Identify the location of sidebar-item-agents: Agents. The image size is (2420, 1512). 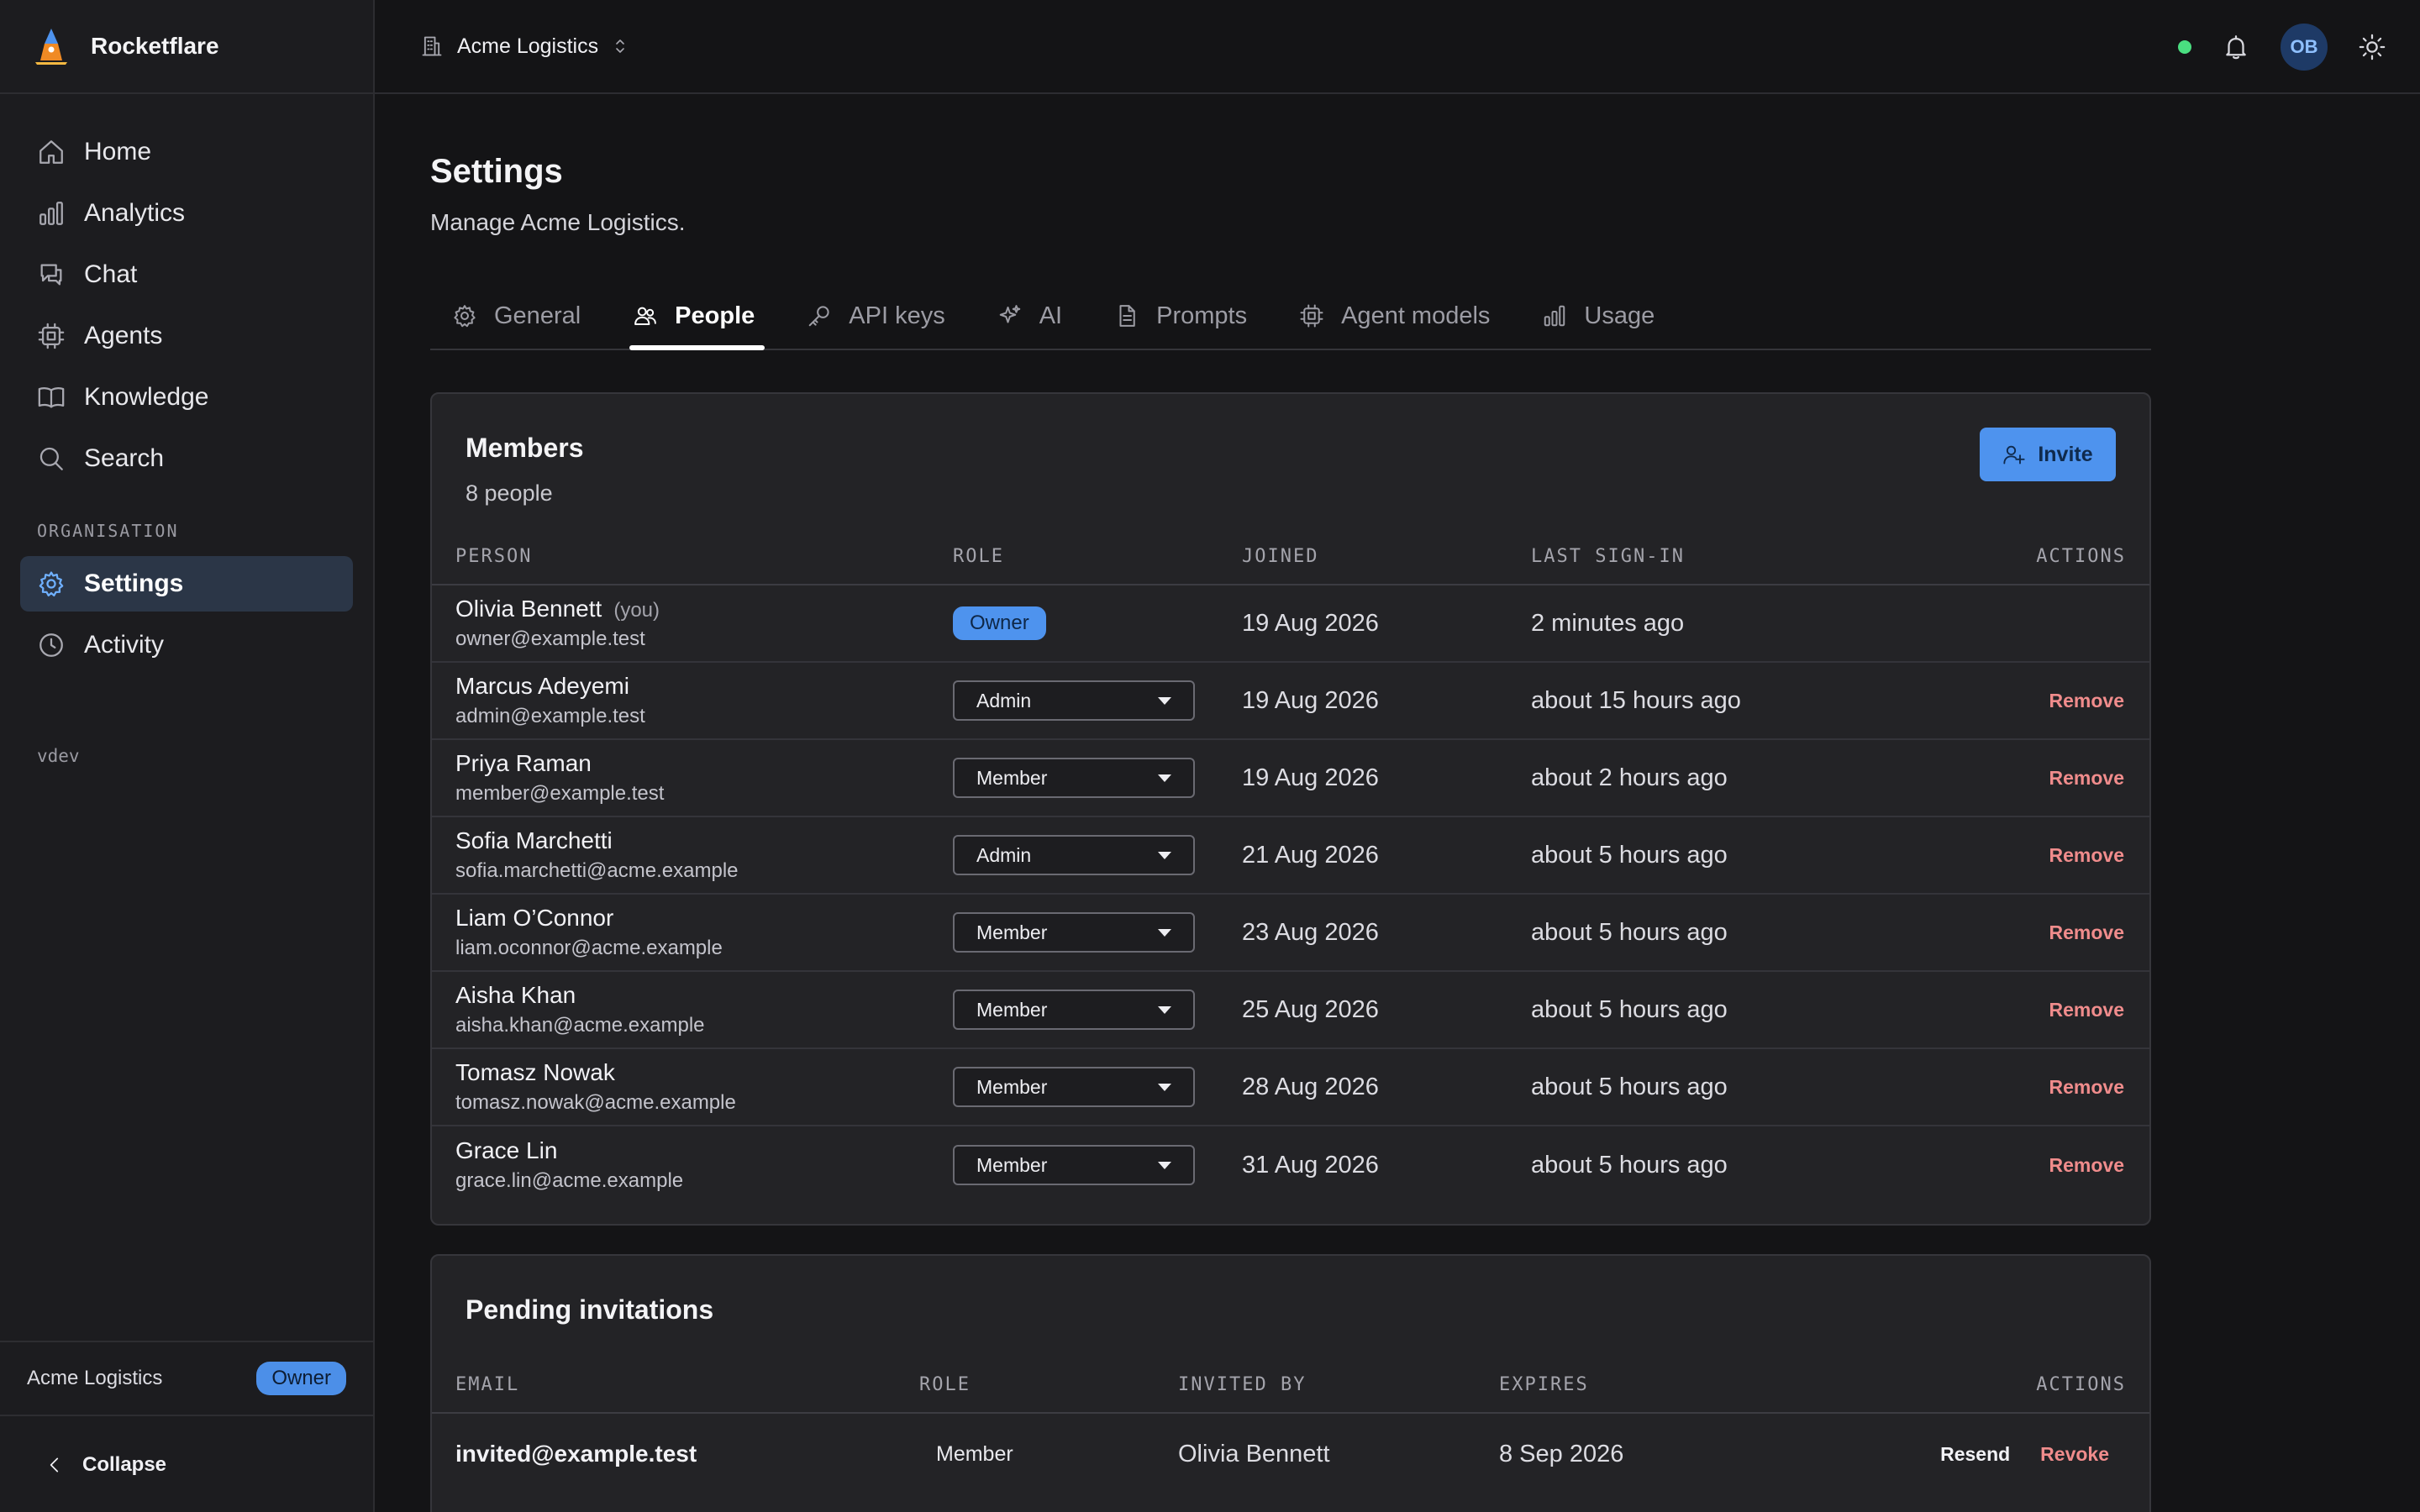
(187, 336).